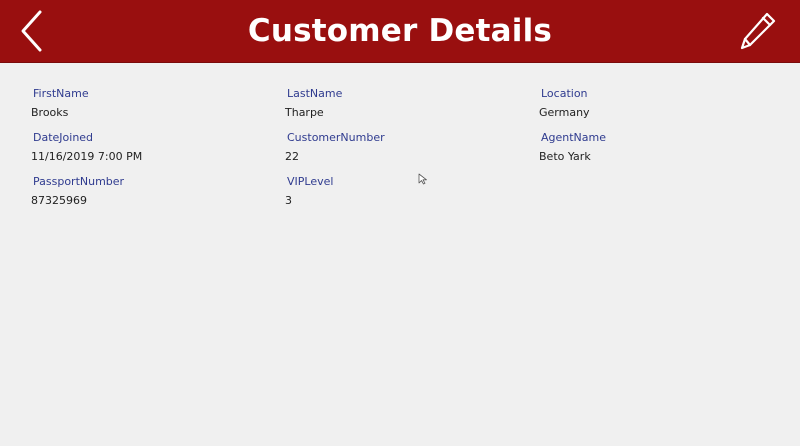 The image size is (800, 446). Describe the element at coordinates (151, 195) in the screenshot. I see `field-passportnumber: PassportNumber 87325969` at that location.